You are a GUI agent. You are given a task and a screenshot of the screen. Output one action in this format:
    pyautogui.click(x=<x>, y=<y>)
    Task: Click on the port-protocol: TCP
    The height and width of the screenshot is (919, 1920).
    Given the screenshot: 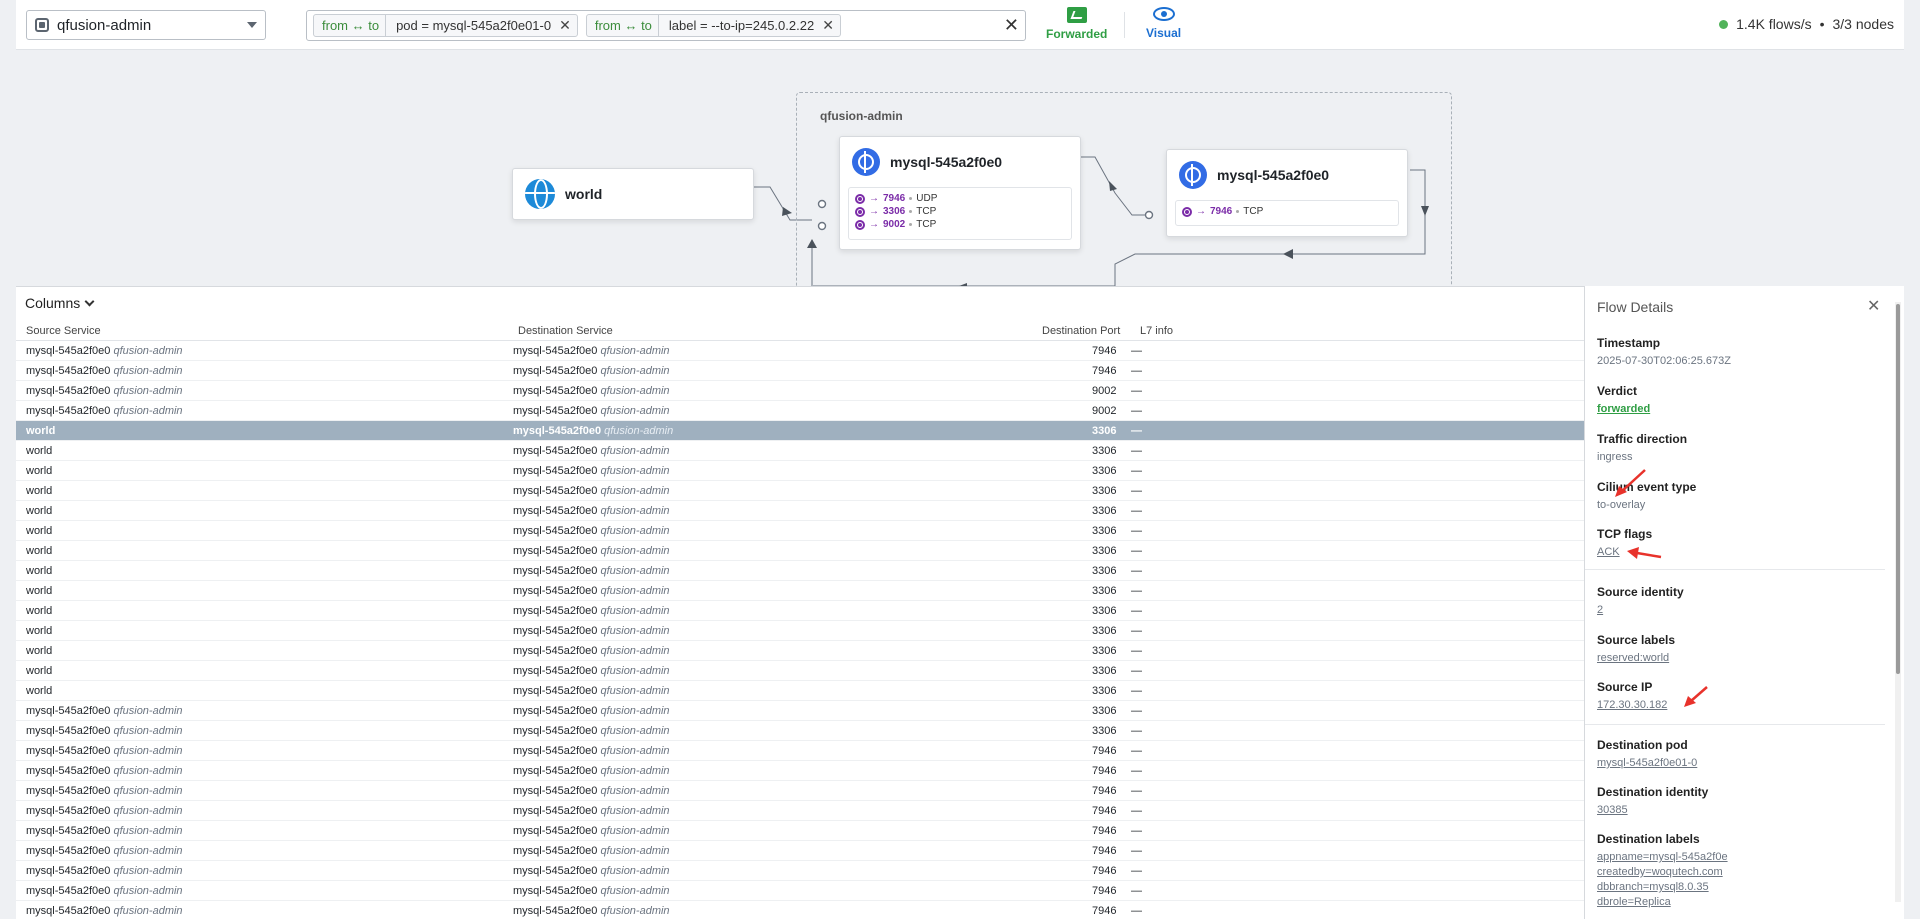 What is the action you would take?
    pyautogui.click(x=926, y=224)
    